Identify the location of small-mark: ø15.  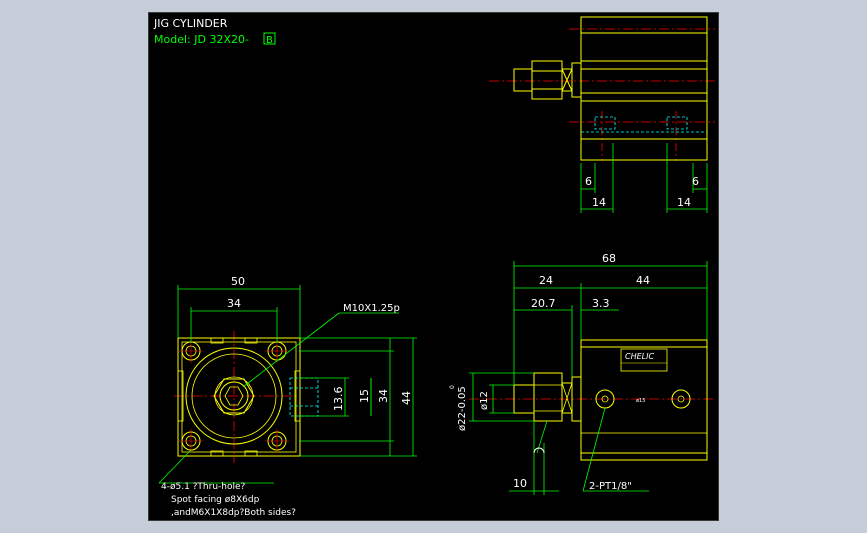
(640, 401).